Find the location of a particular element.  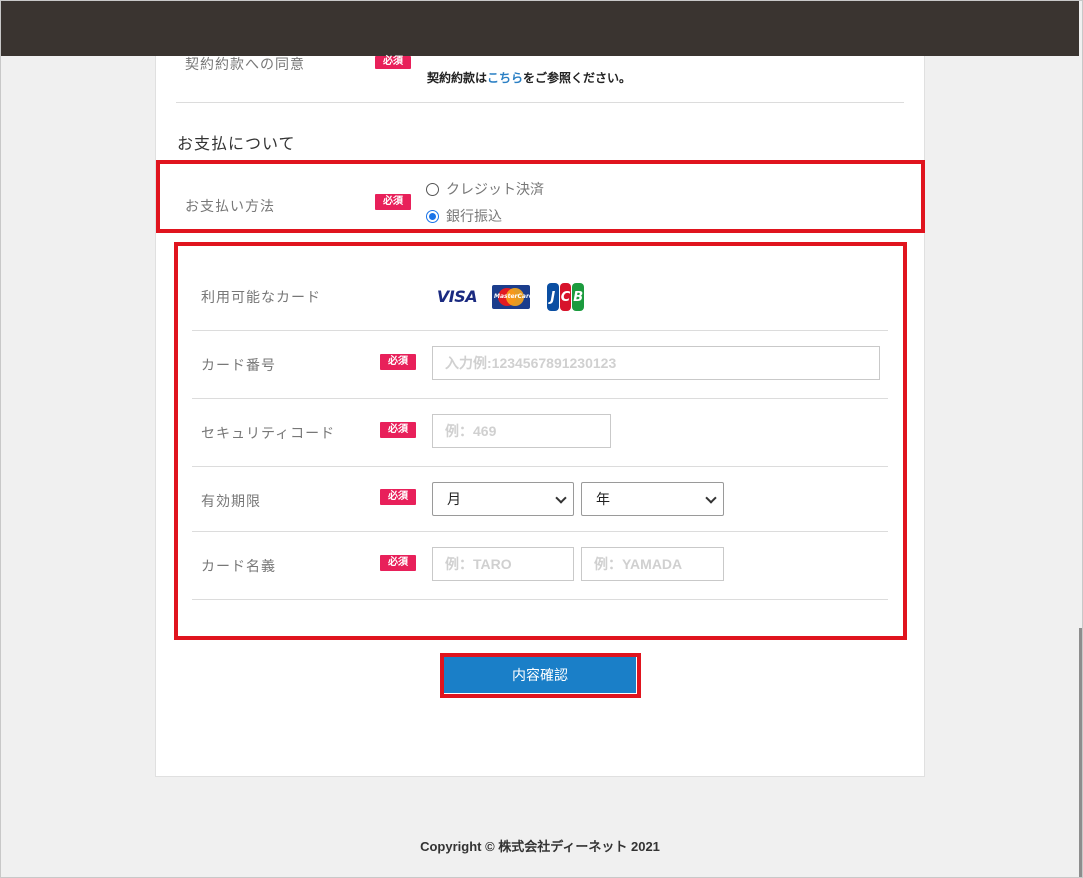

confirm-button: 内容確認 is located at coordinates (540, 675).